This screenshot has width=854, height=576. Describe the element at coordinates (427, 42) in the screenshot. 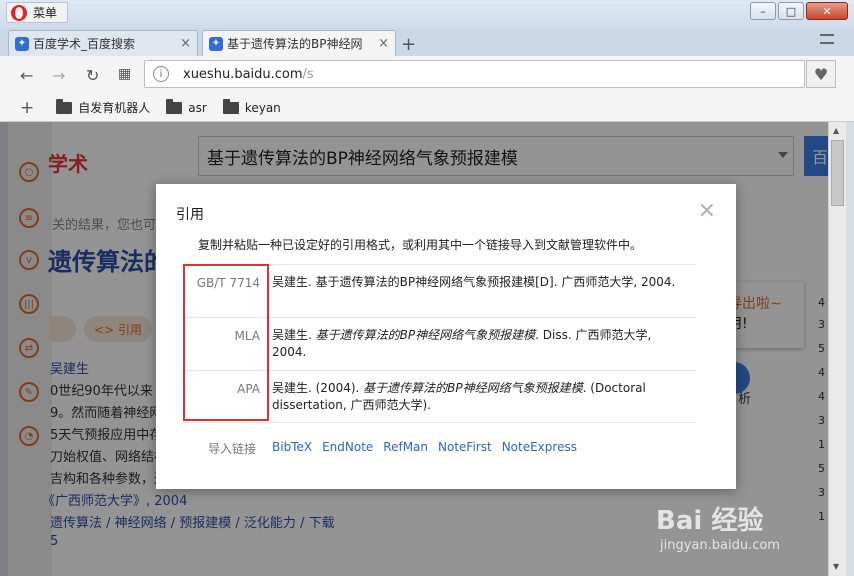

I see `tab-bar: ✦ 百度学术_百度搜索 × ✦ 基于遗传算法的BP神经网 ×` at that location.